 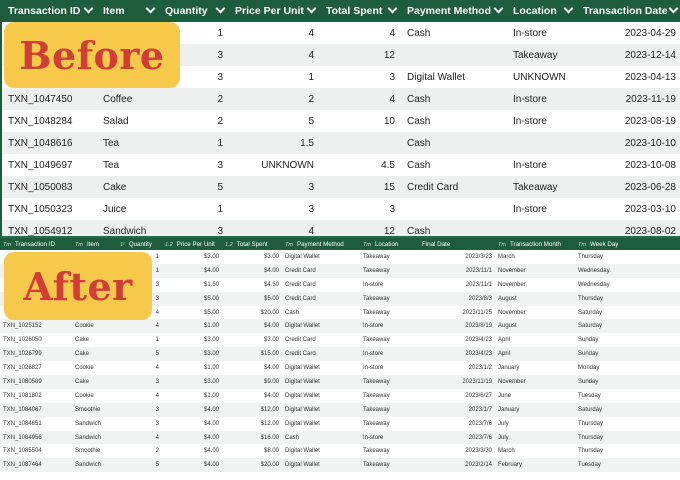 I want to click on after-col-label: Item, so click(x=92, y=244).